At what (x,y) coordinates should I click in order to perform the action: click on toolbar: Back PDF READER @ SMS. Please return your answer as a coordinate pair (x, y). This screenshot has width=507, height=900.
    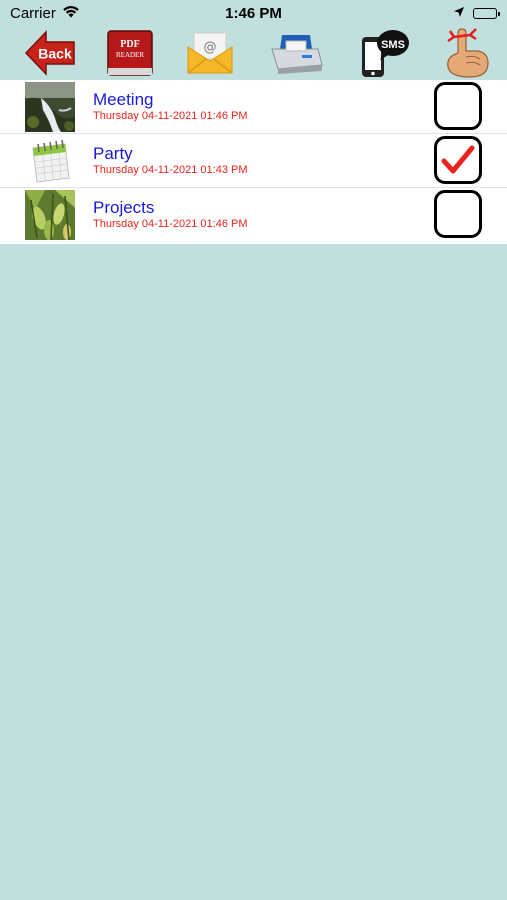
    Looking at the image, I should click on (253, 53).